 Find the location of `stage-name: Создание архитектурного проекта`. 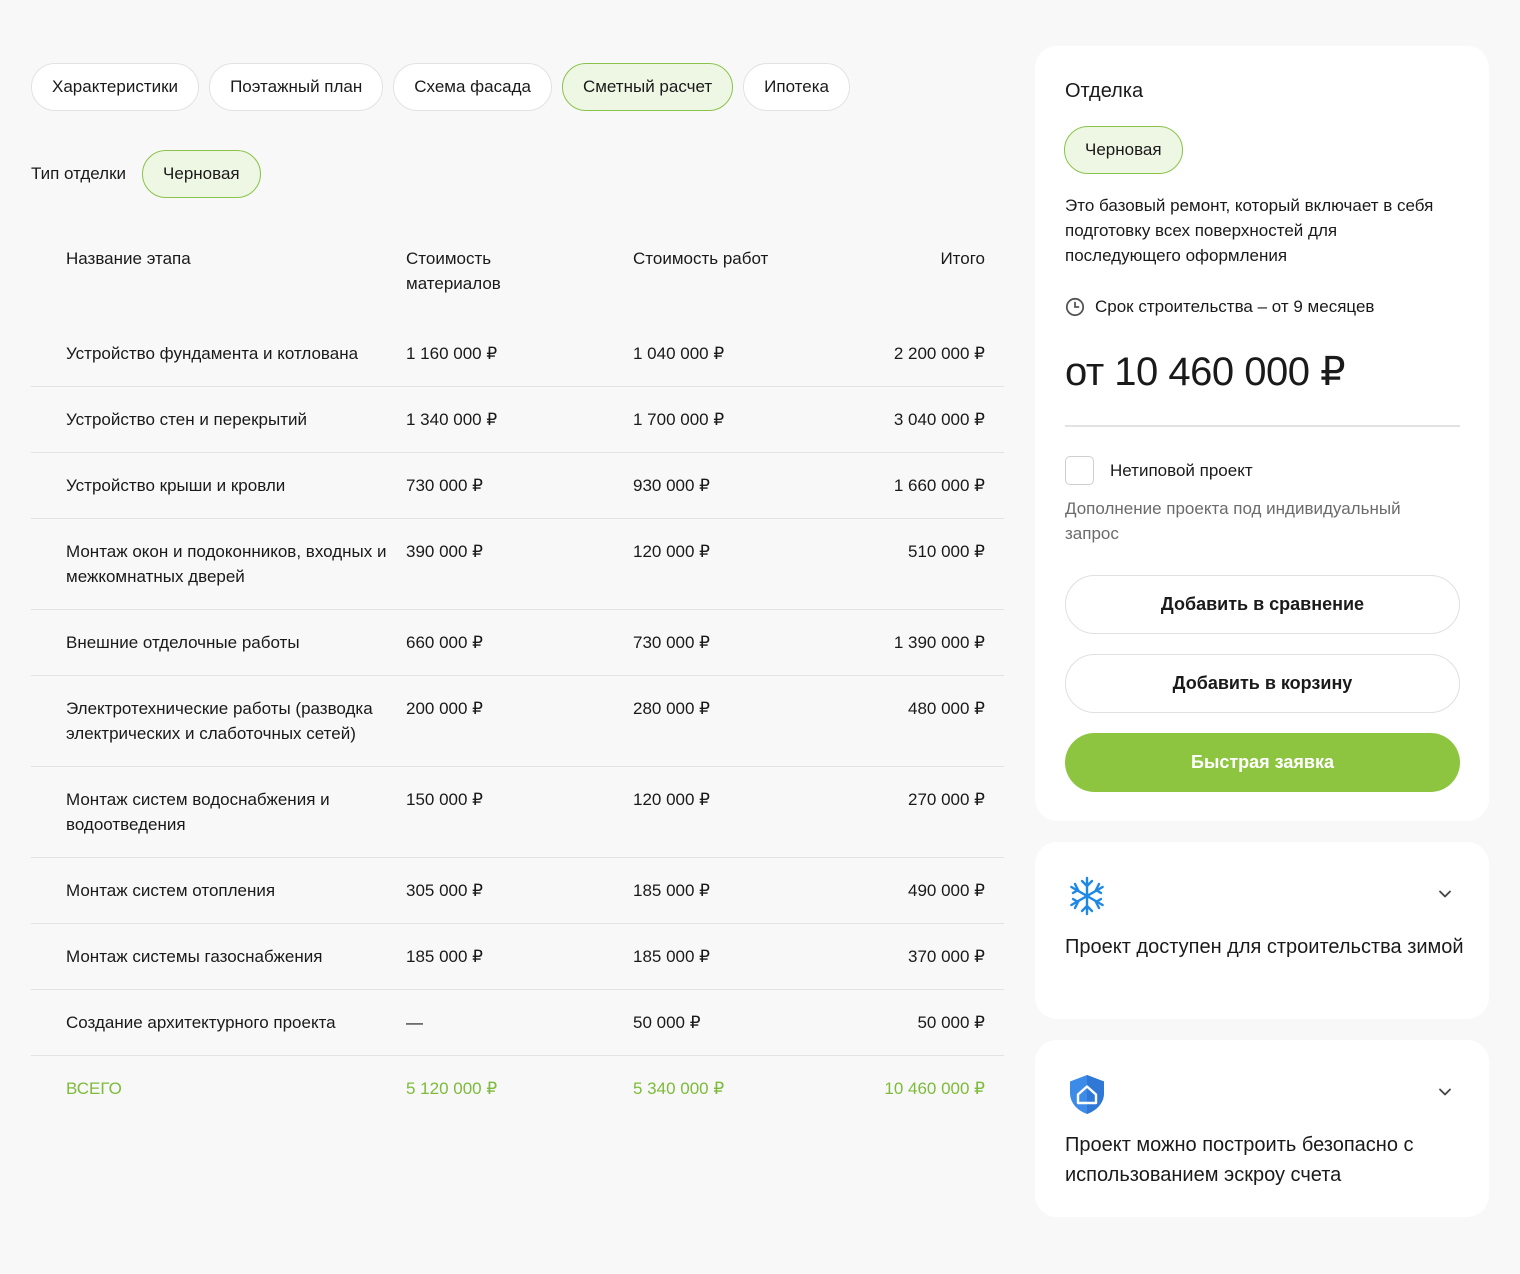

stage-name: Создание архитектурного проекта is located at coordinates (201, 1022).